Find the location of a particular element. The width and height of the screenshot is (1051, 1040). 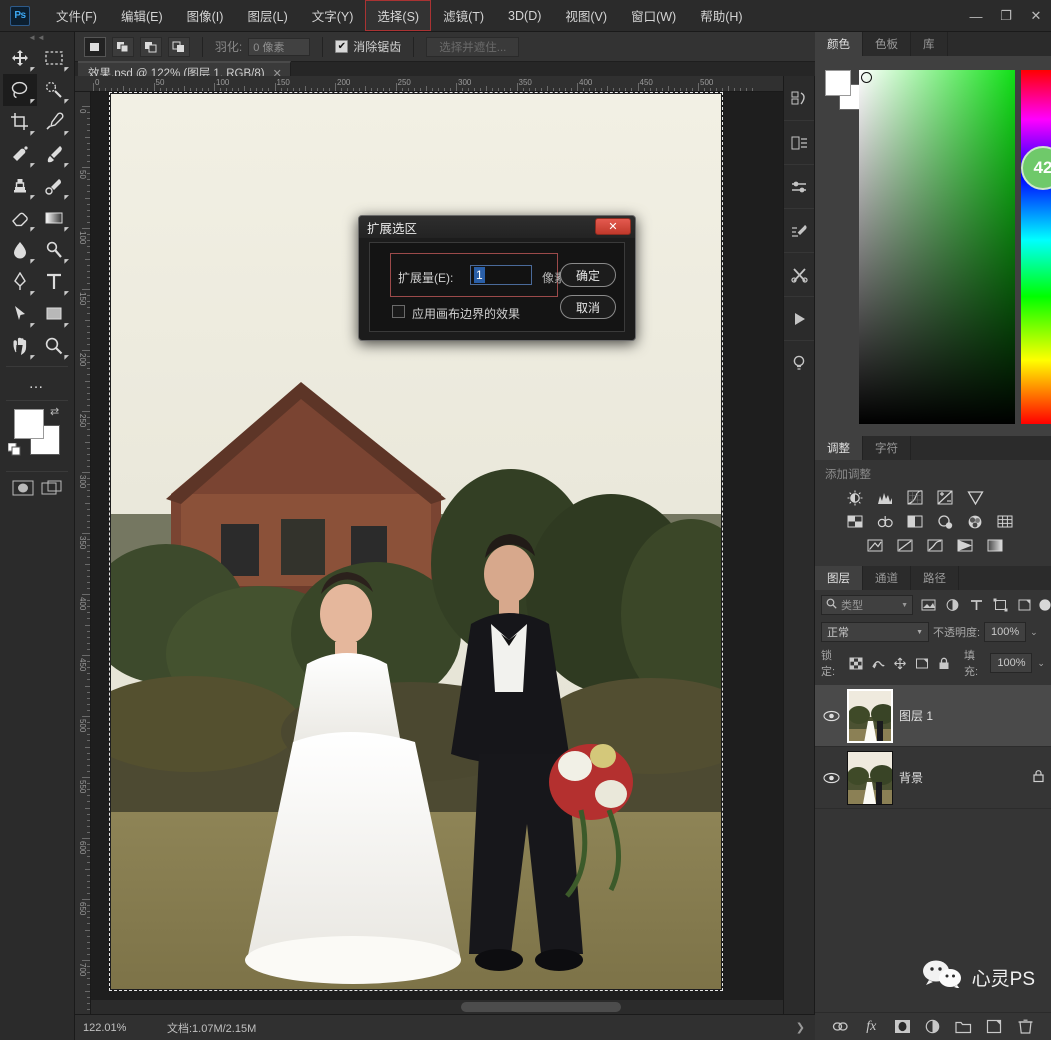

menu-3d: 3D(D) is located at coordinates (524, 16).